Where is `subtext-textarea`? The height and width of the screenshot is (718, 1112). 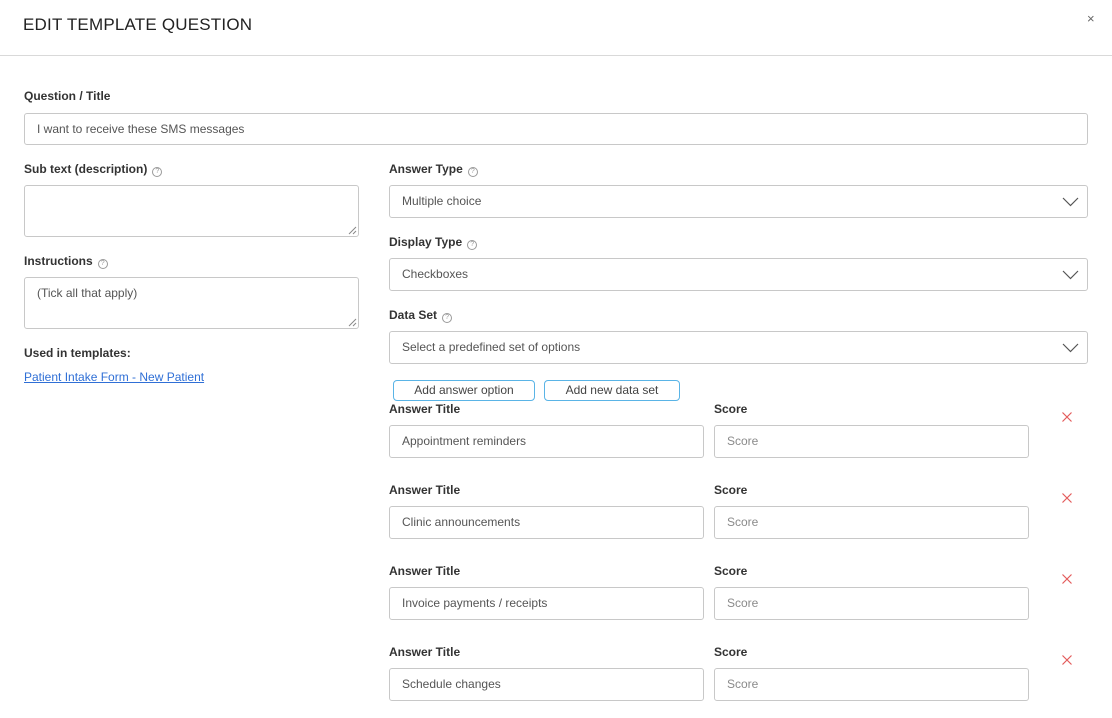
subtext-textarea is located at coordinates (191, 211).